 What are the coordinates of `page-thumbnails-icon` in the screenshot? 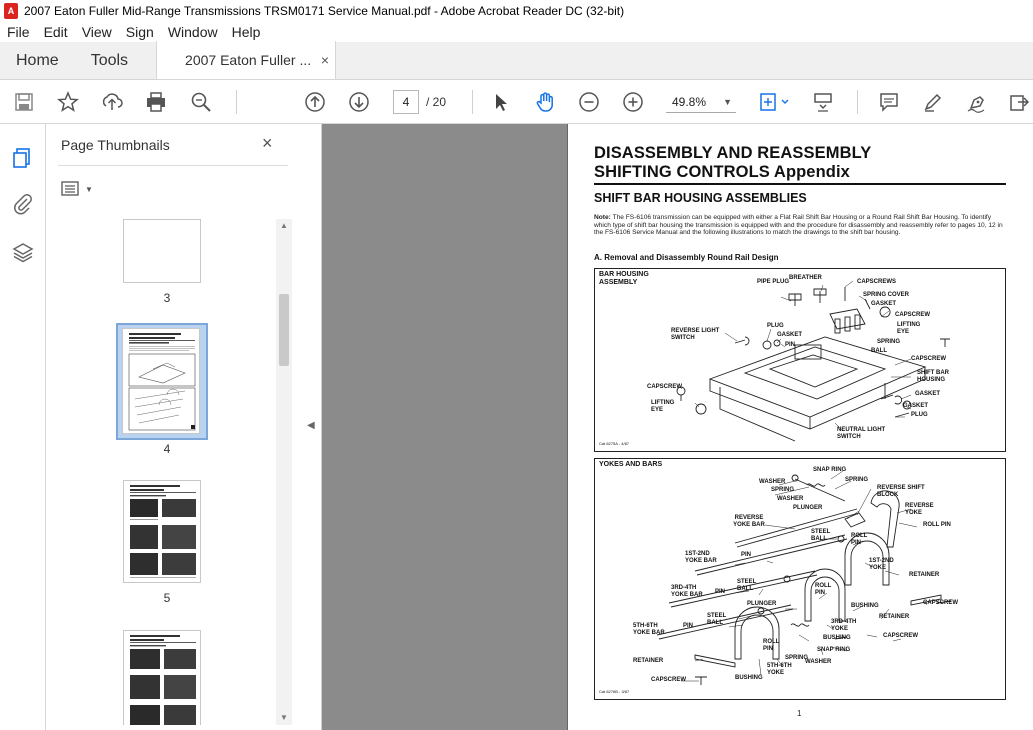 It's located at (23, 158).